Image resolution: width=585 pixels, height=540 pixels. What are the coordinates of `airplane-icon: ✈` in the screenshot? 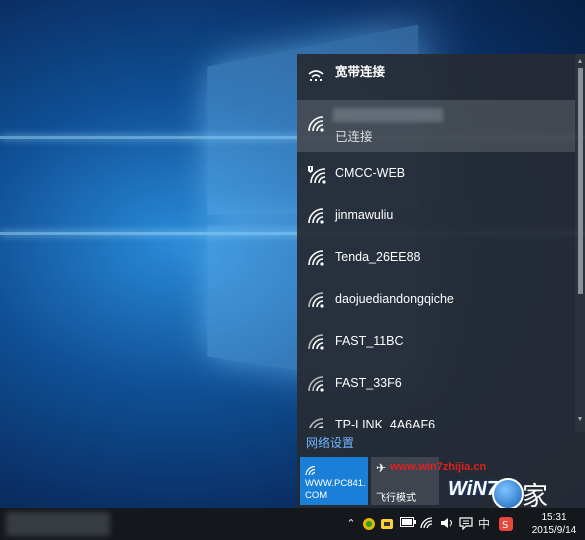 It's located at (381, 468).